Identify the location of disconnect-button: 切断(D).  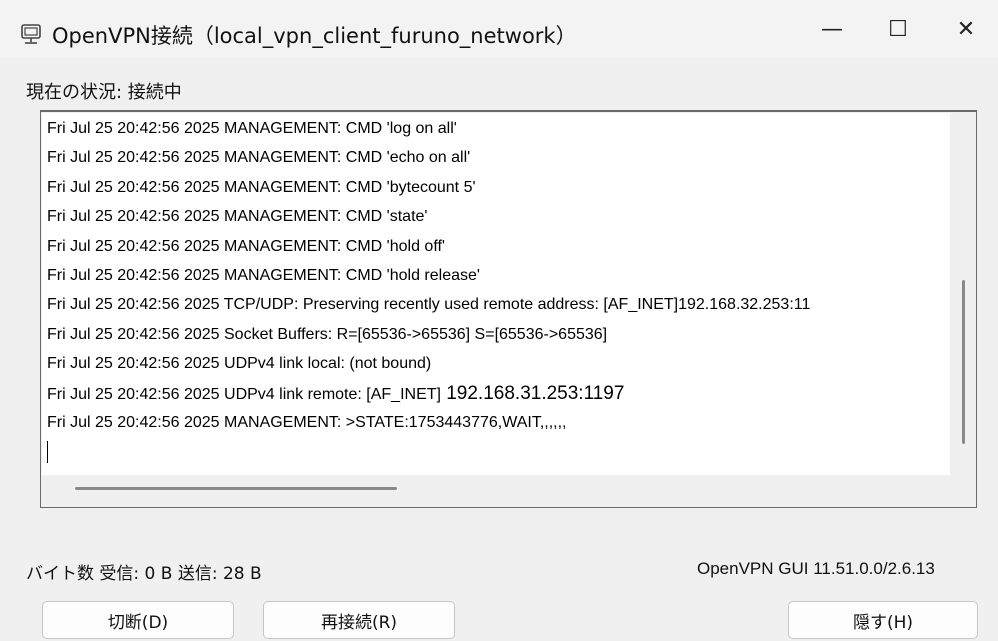
(138, 620).